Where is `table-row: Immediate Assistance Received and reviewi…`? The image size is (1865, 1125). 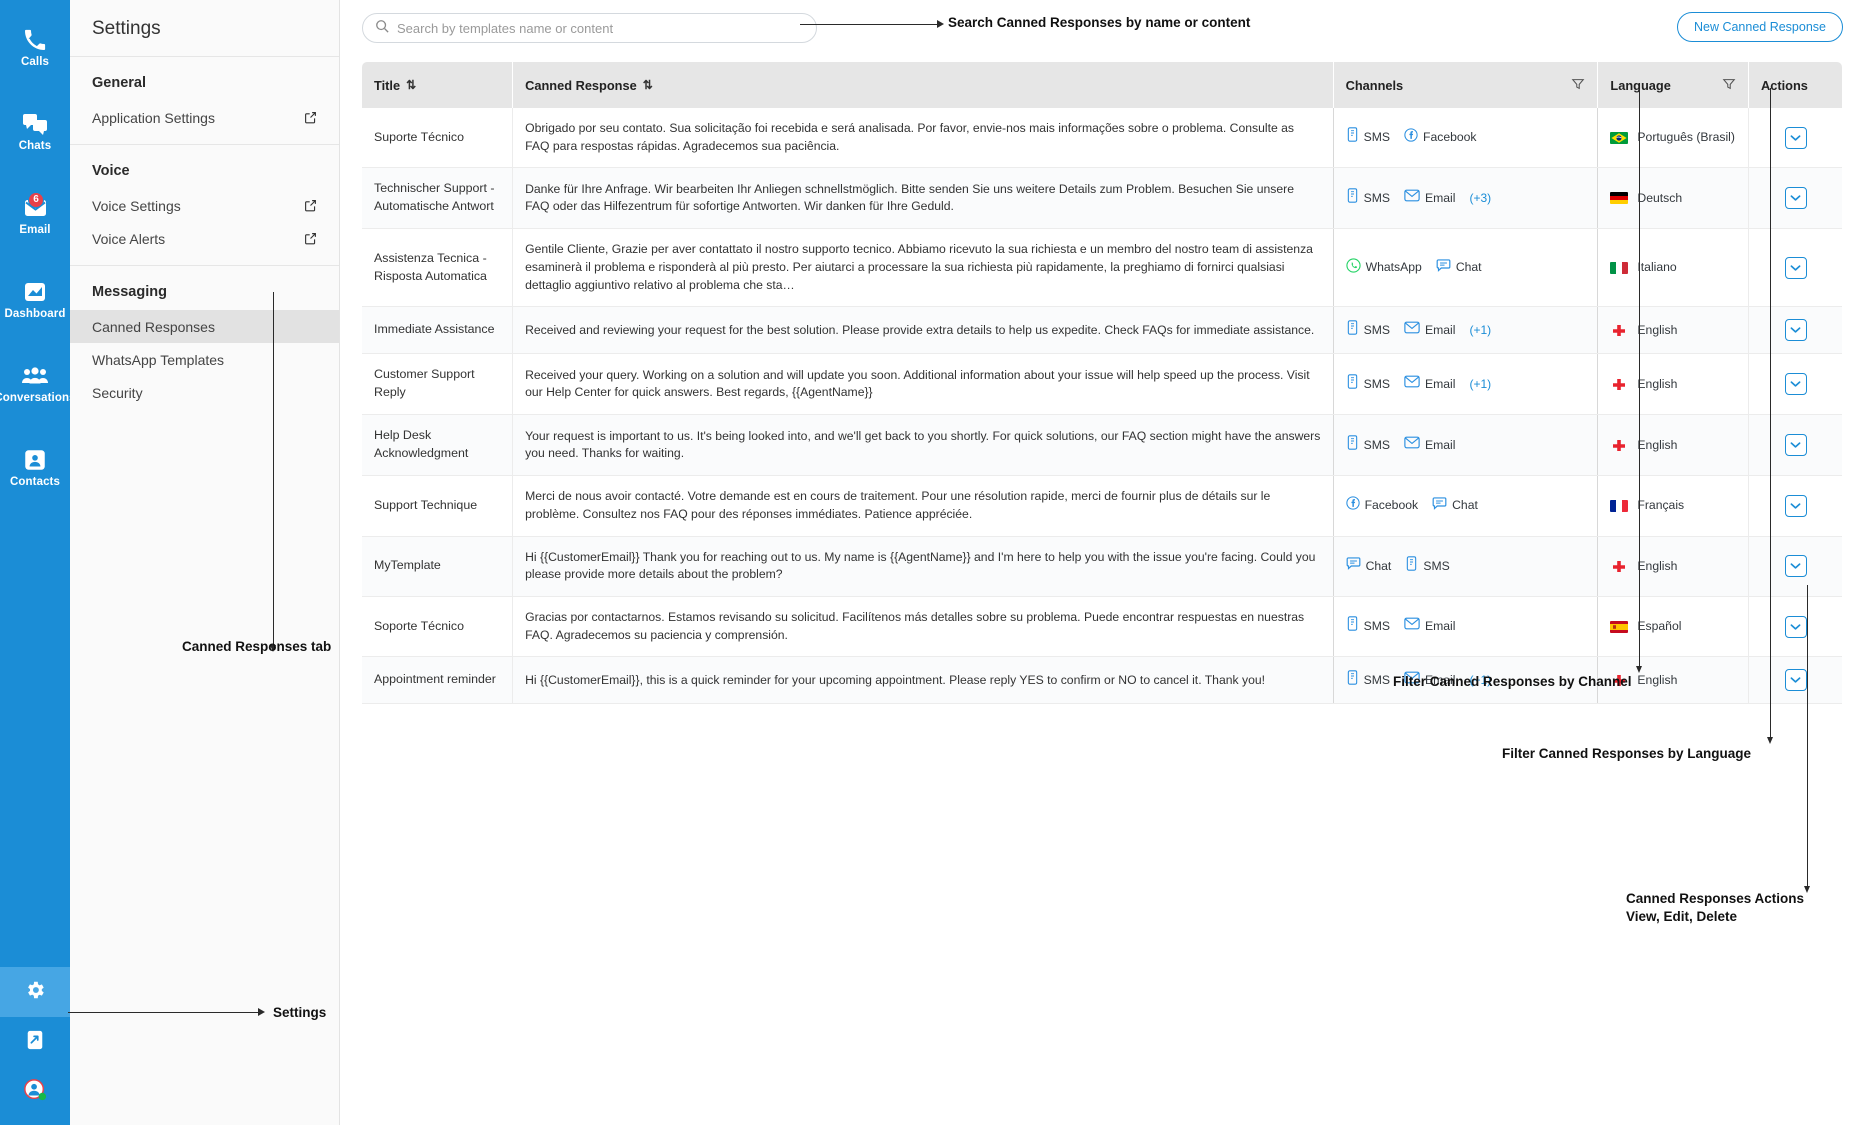 table-row: Immediate Assistance Received and reviewi… is located at coordinates (1102, 330).